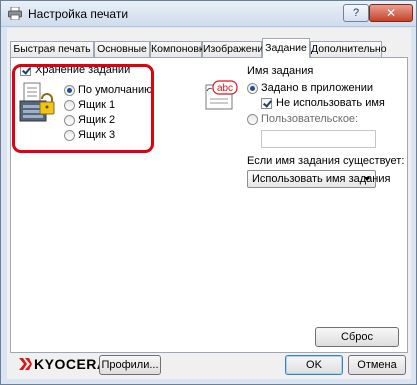 The width and height of the screenshot is (417, 385). I want to click on tab-label: Дополнительно, so click(349, 49).